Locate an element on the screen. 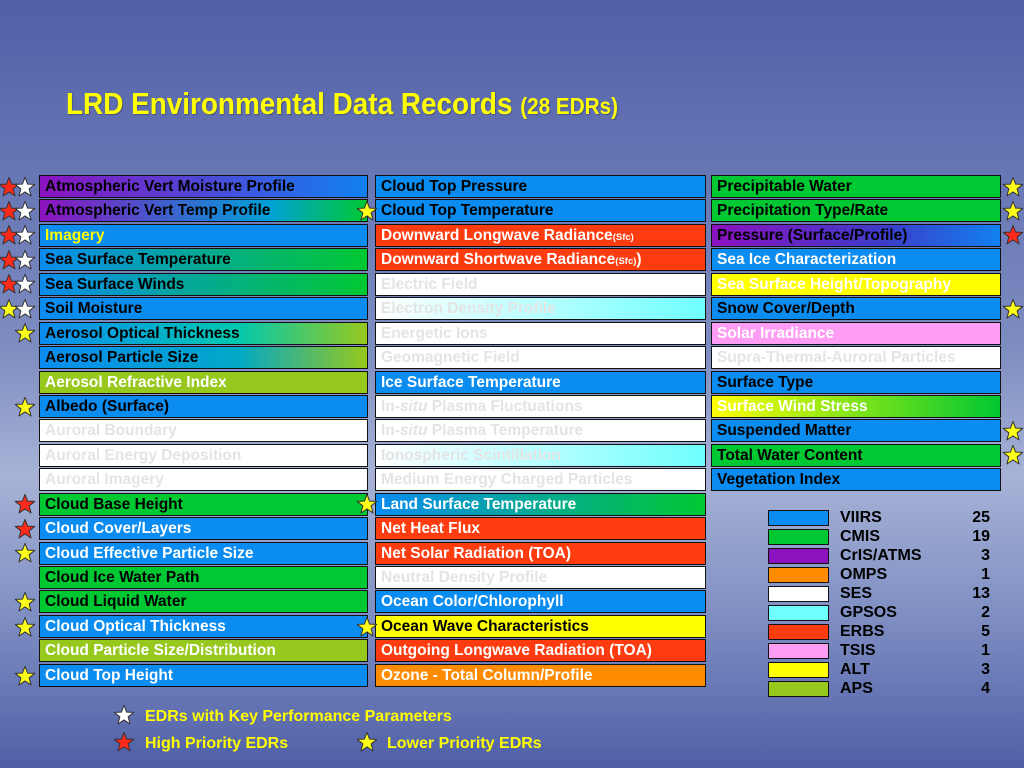 This screenshot has width=1024, height=768. edr-label: Net Heat Flux is located at coordinates (431, 529).